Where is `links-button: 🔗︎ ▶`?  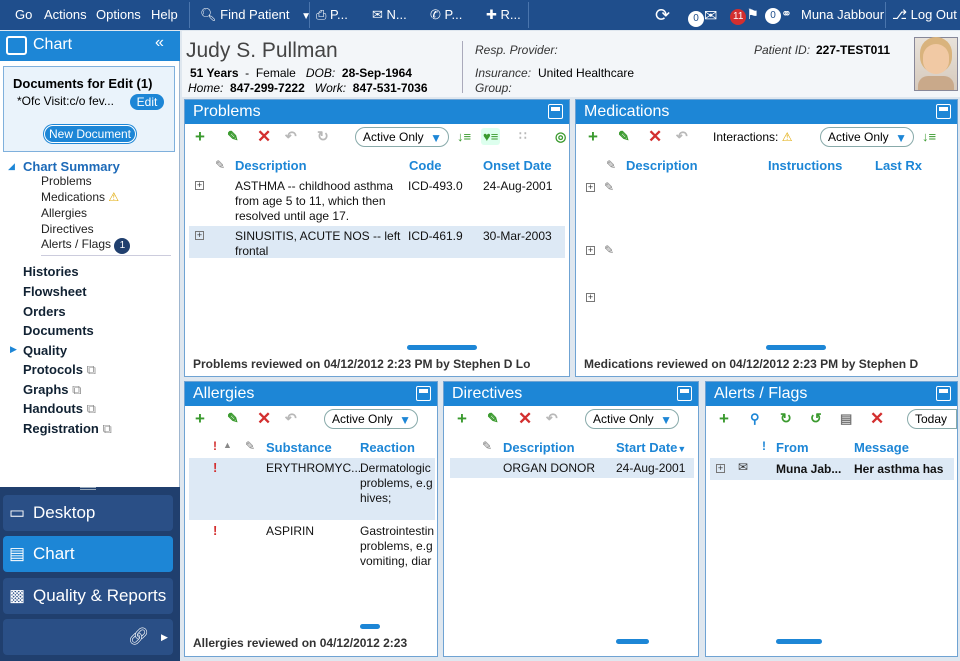
links-button: 🔗︎ ▶ is located at coordinates (88, 637).